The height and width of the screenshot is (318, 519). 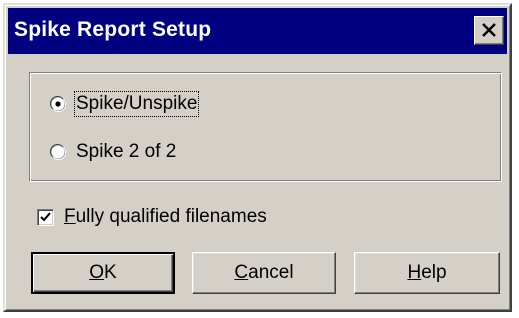 What do you see at coordinates (45, 217) in the screenshot?
I see `fully-qualified-checkbox` at bounding box center [45, 217].